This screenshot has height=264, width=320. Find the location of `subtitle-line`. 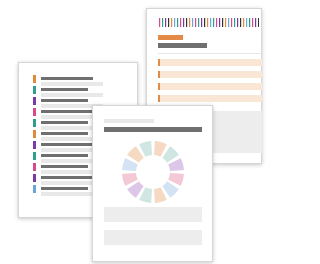

subtitle-line is located at coordinates (129, 121).